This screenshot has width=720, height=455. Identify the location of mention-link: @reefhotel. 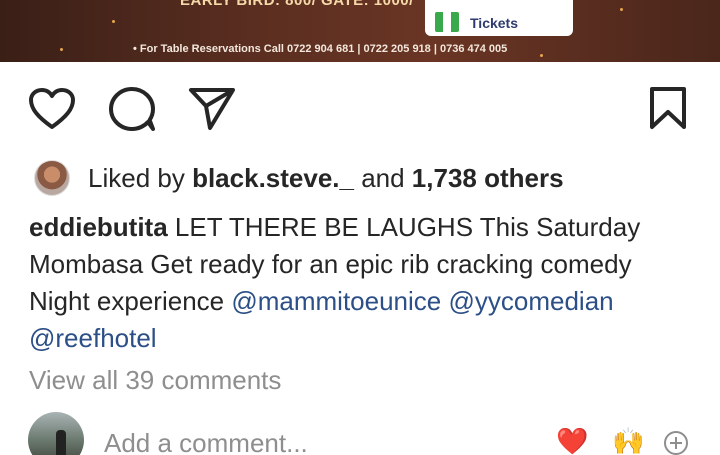
(93, 338).